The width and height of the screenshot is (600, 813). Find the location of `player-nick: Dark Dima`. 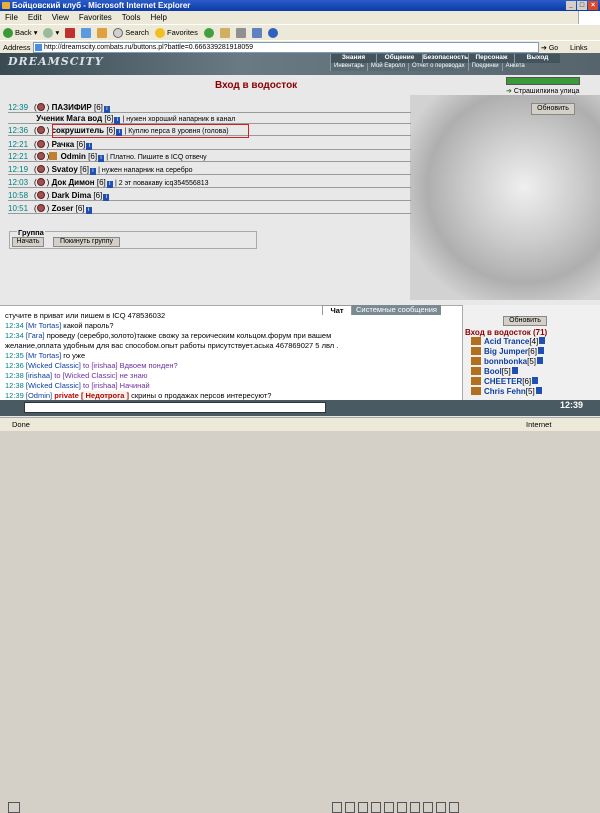

player-nick: Dark Dima is located at coordinates (72, 195).